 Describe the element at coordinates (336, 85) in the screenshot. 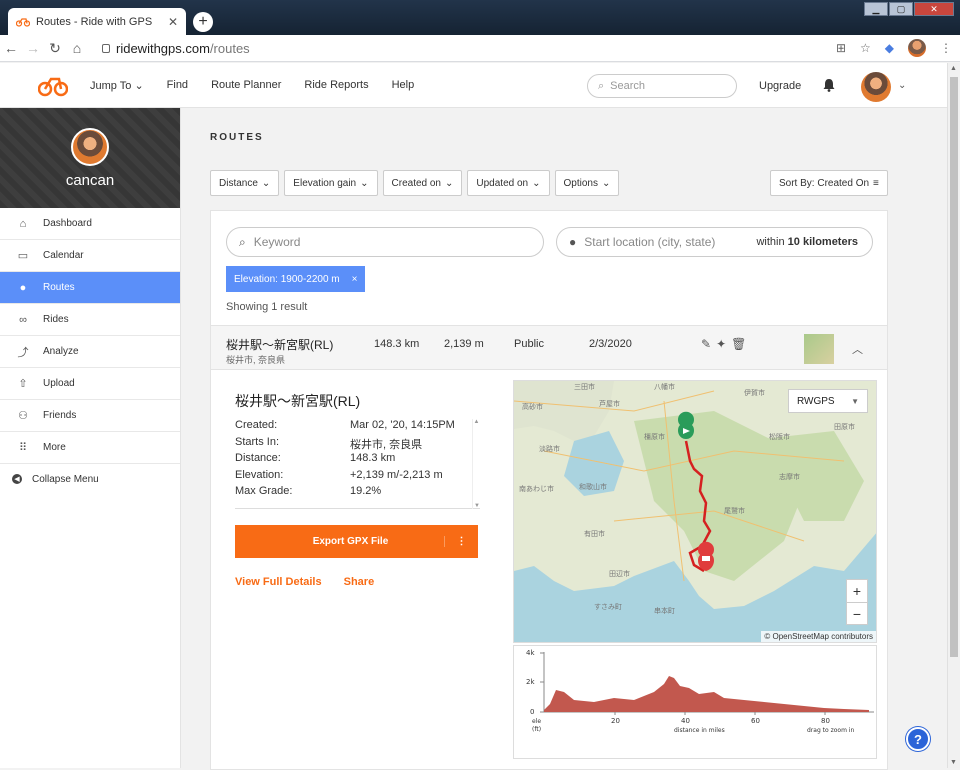

I see `nav-ride-reports: Ride Reports` at that location.